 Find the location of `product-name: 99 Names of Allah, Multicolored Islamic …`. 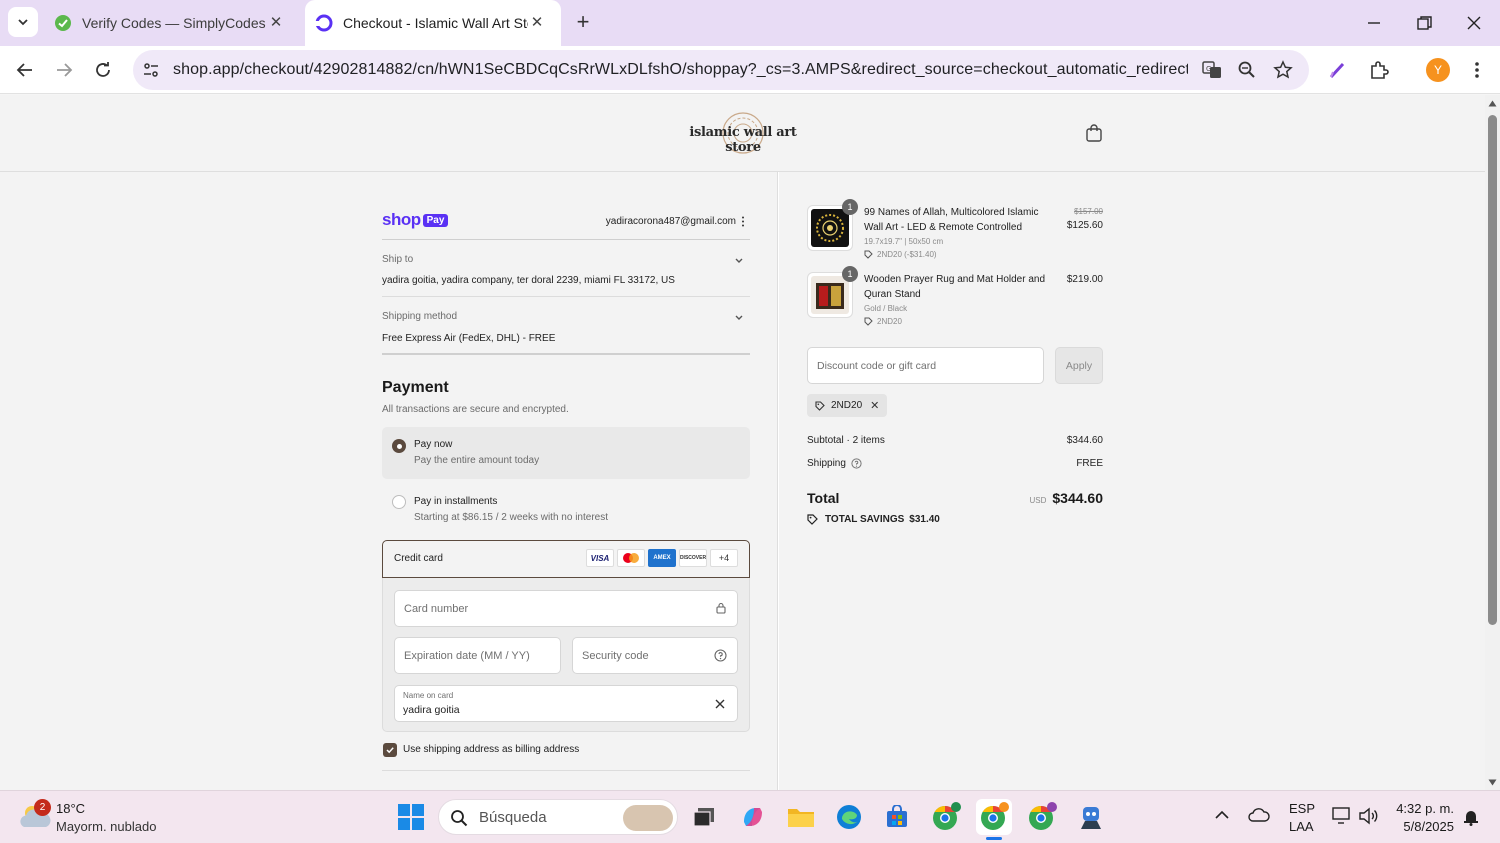

product-name: 99 Names of Allah, Multicolored Islamic … is located at coordinates (951, 220).